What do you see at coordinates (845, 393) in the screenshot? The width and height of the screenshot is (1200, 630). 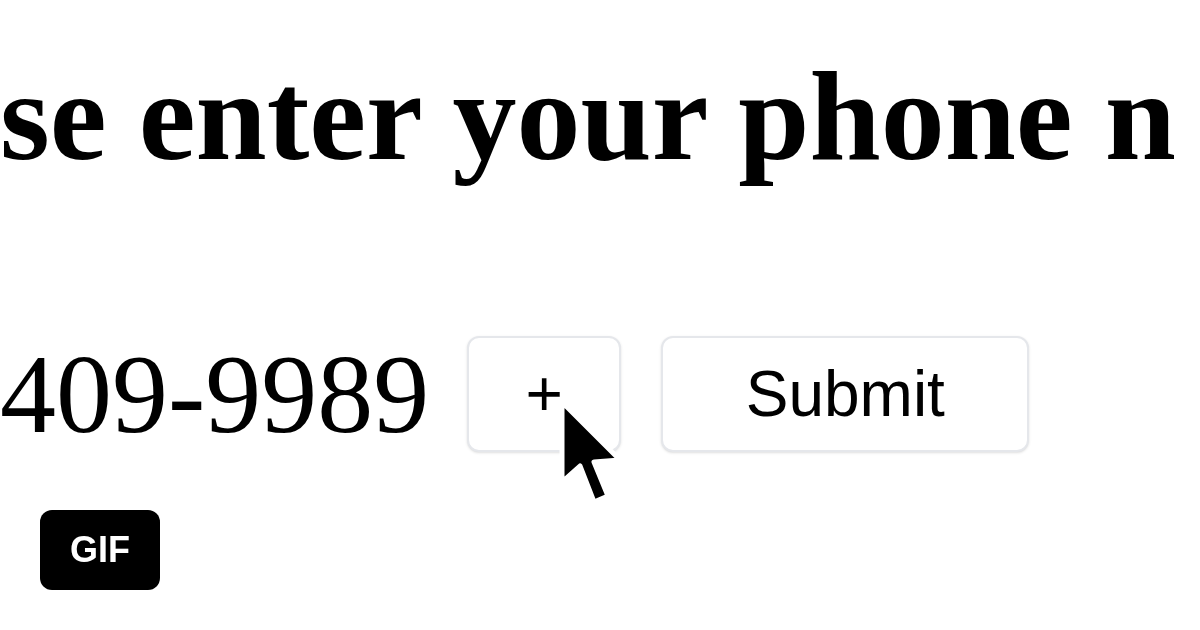 I see `submit-button: Submit` at bounding box center [845, 393].